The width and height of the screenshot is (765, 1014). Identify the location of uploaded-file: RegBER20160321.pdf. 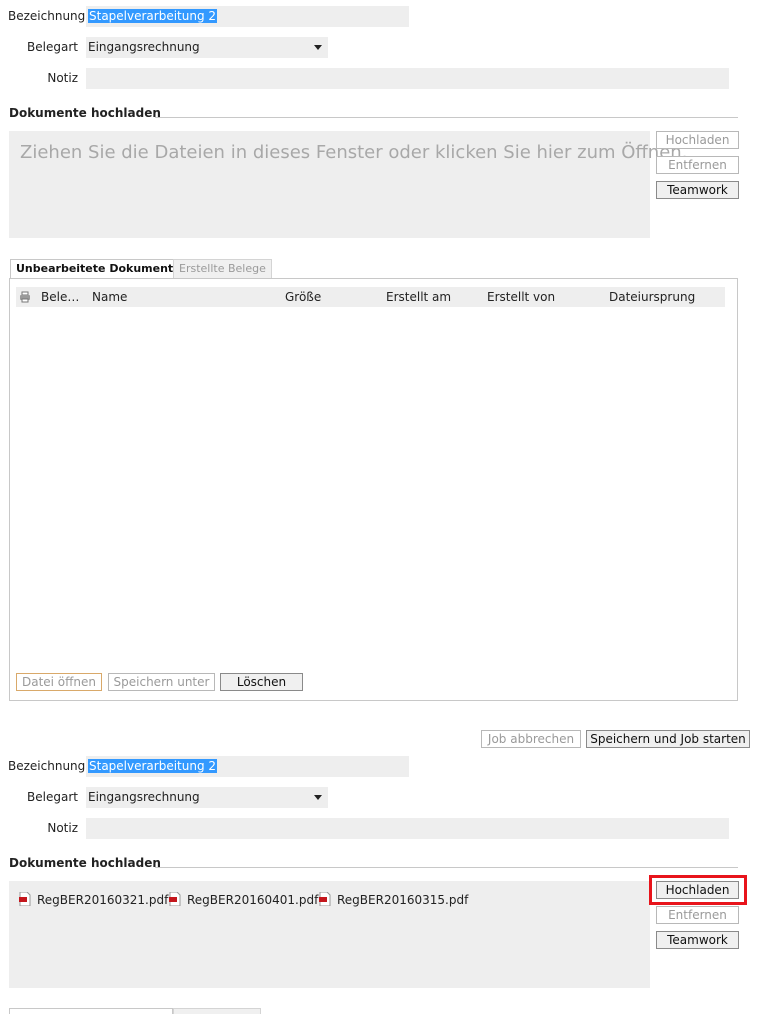
(94, 900).